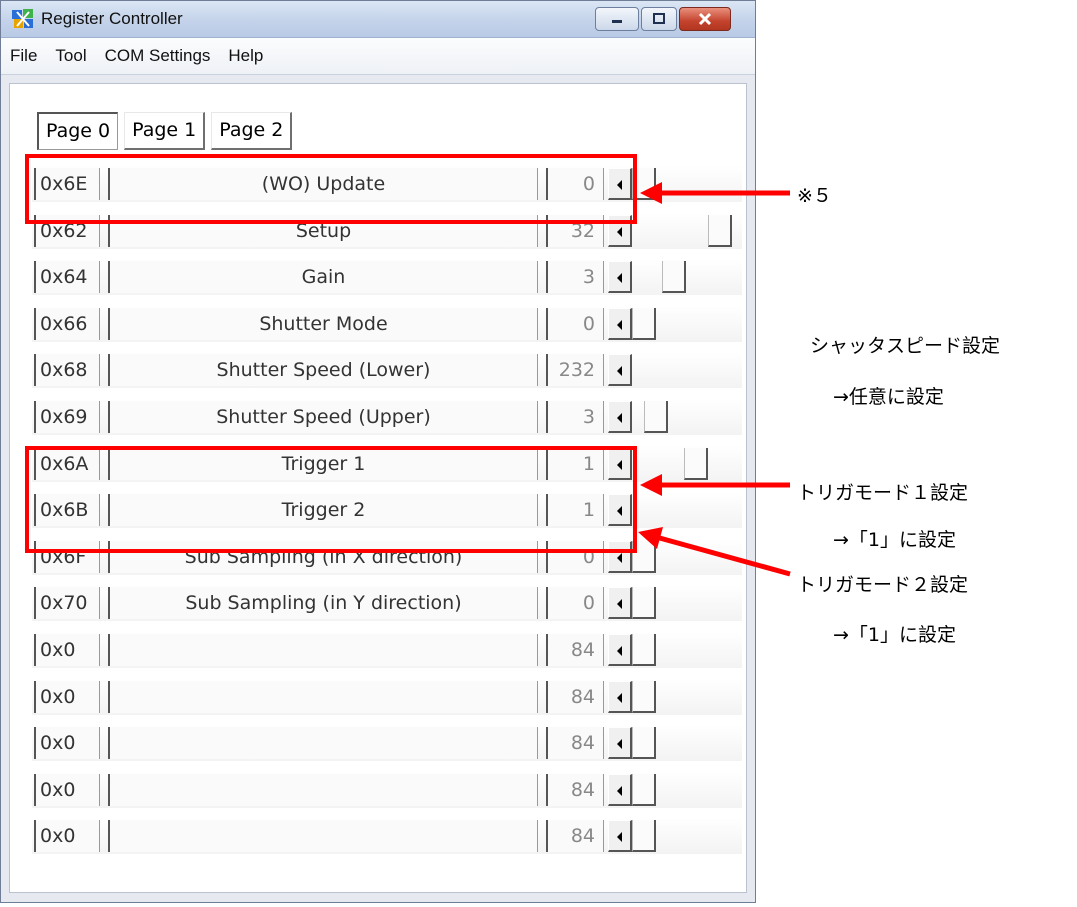 The width and height of the screenshot is (1077, 907). What do you see at coordinates (883, 585) in the screenshot?
I see `trigger2-note: トリガモード２設定` at bounding box center [883, 585].